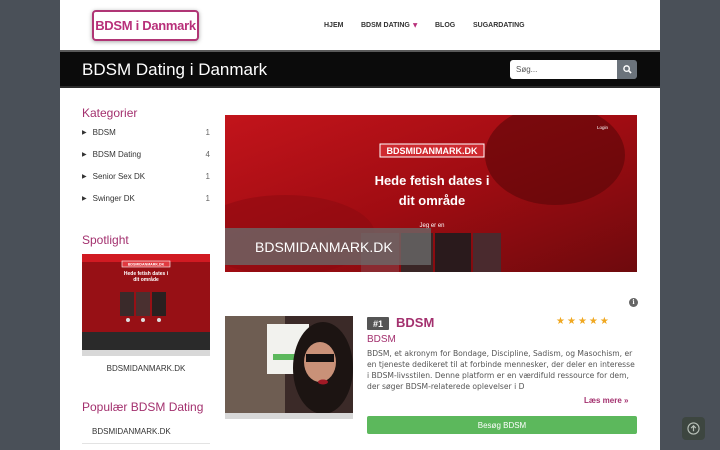 The image size is (720, 450). What do you see at coordinates (146, 368) in the screenshot?
I see `spotlight-caption: BDSMIDANMARK.DK` at bounding box center [146, 368].